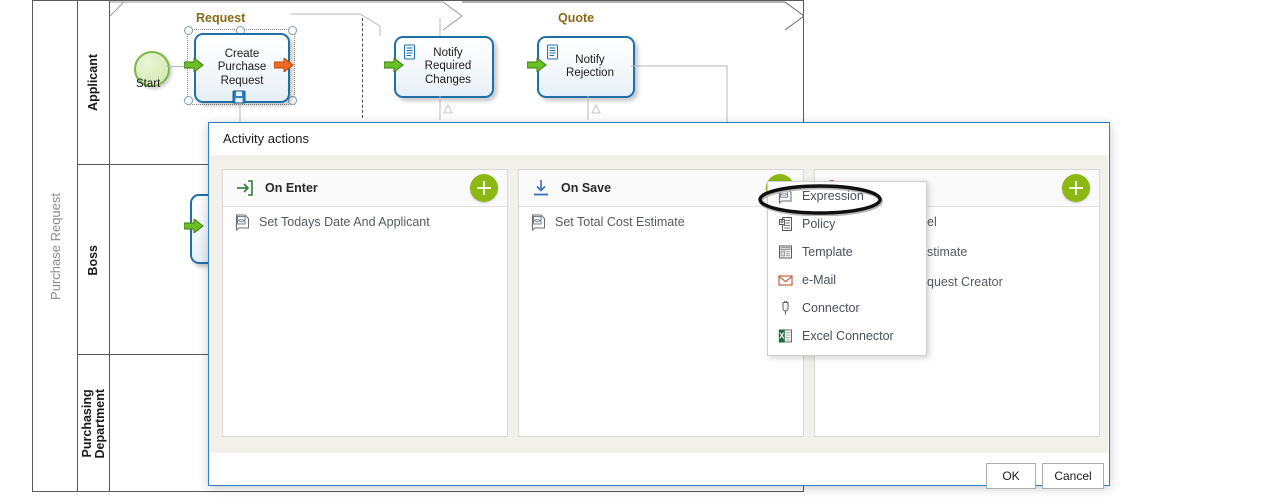  I want to click on ok-button: OK, so click(1011, 476).